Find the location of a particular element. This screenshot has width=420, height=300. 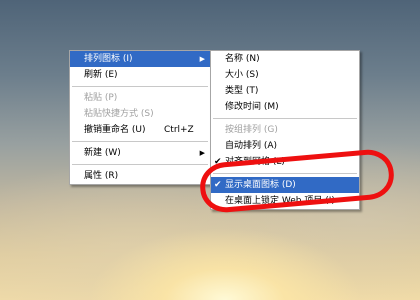

menu-item-label: 粘贴快捷方式 (S) is located at coordinates (119, 114).